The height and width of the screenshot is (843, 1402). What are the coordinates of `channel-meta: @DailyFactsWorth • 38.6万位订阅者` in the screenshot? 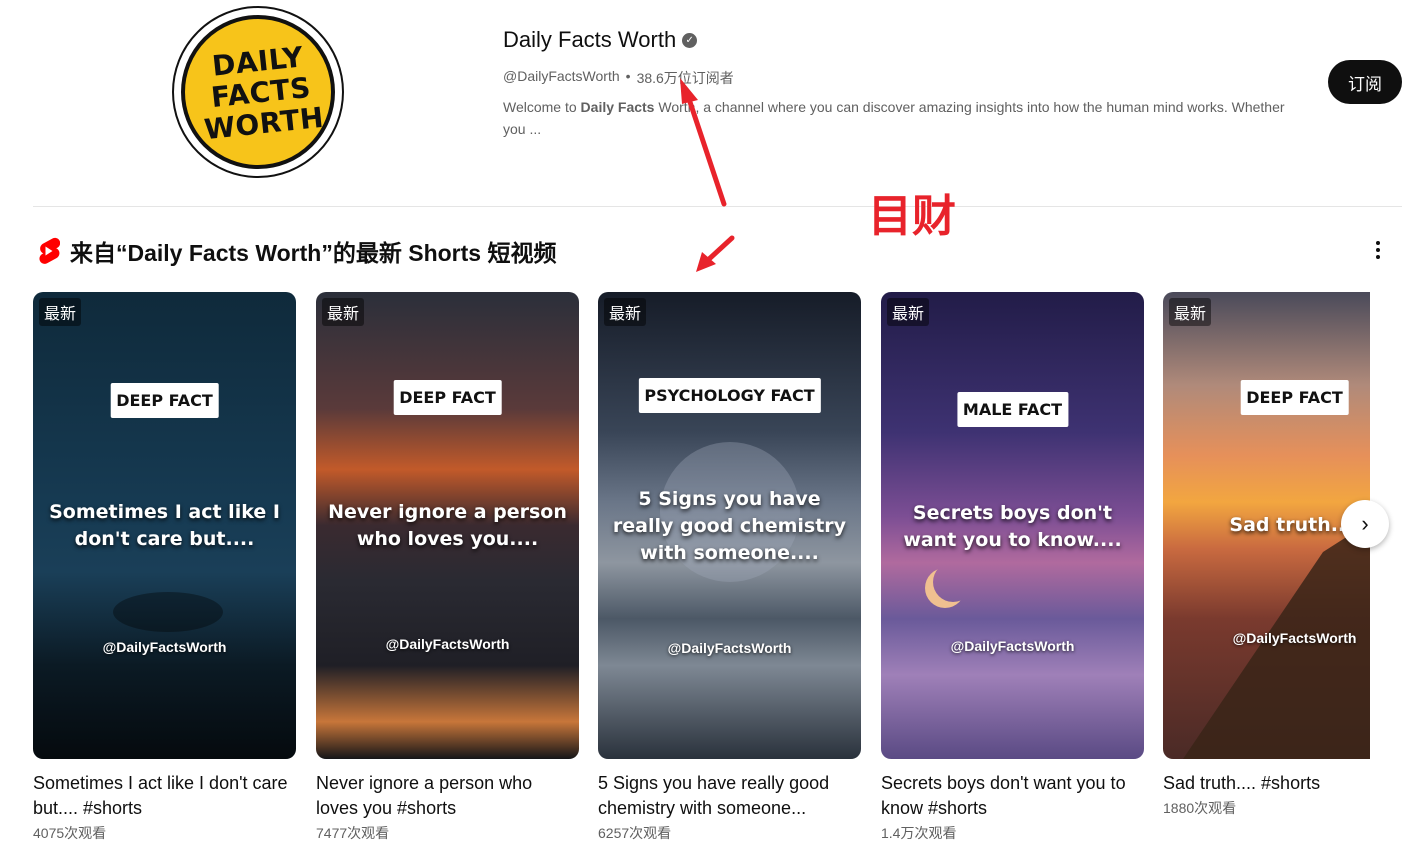 It's located at (618, 78).